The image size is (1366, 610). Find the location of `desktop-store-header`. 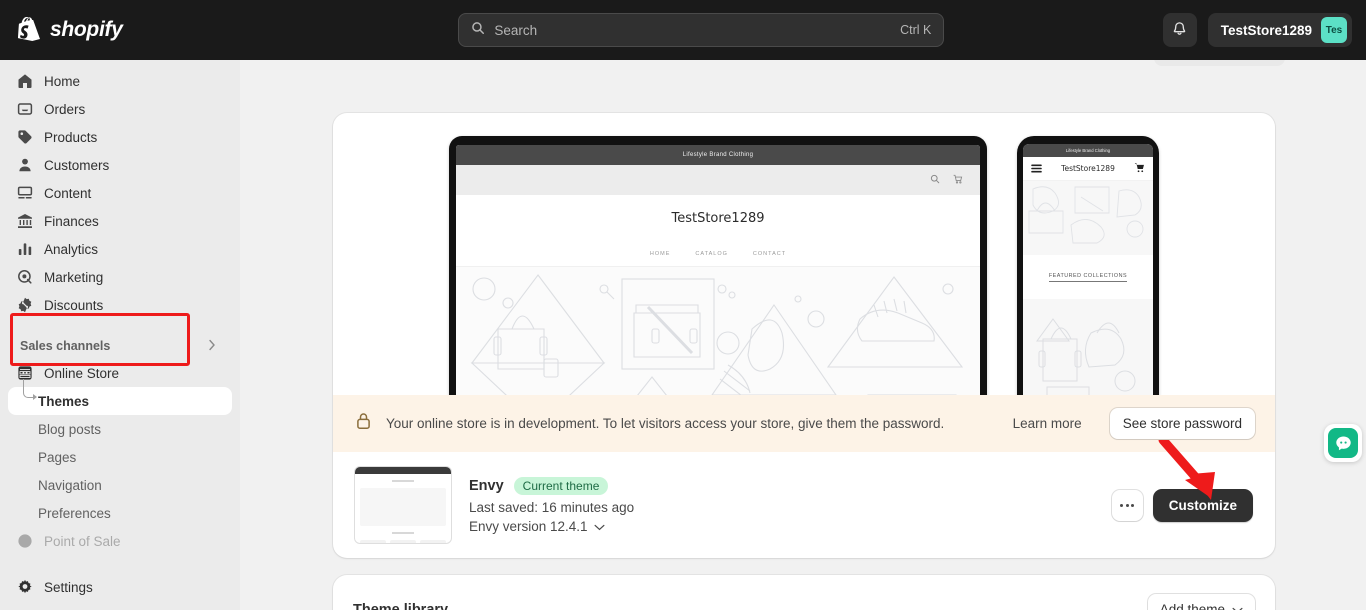

desktop-store-header is located at coordinates (718, 180).